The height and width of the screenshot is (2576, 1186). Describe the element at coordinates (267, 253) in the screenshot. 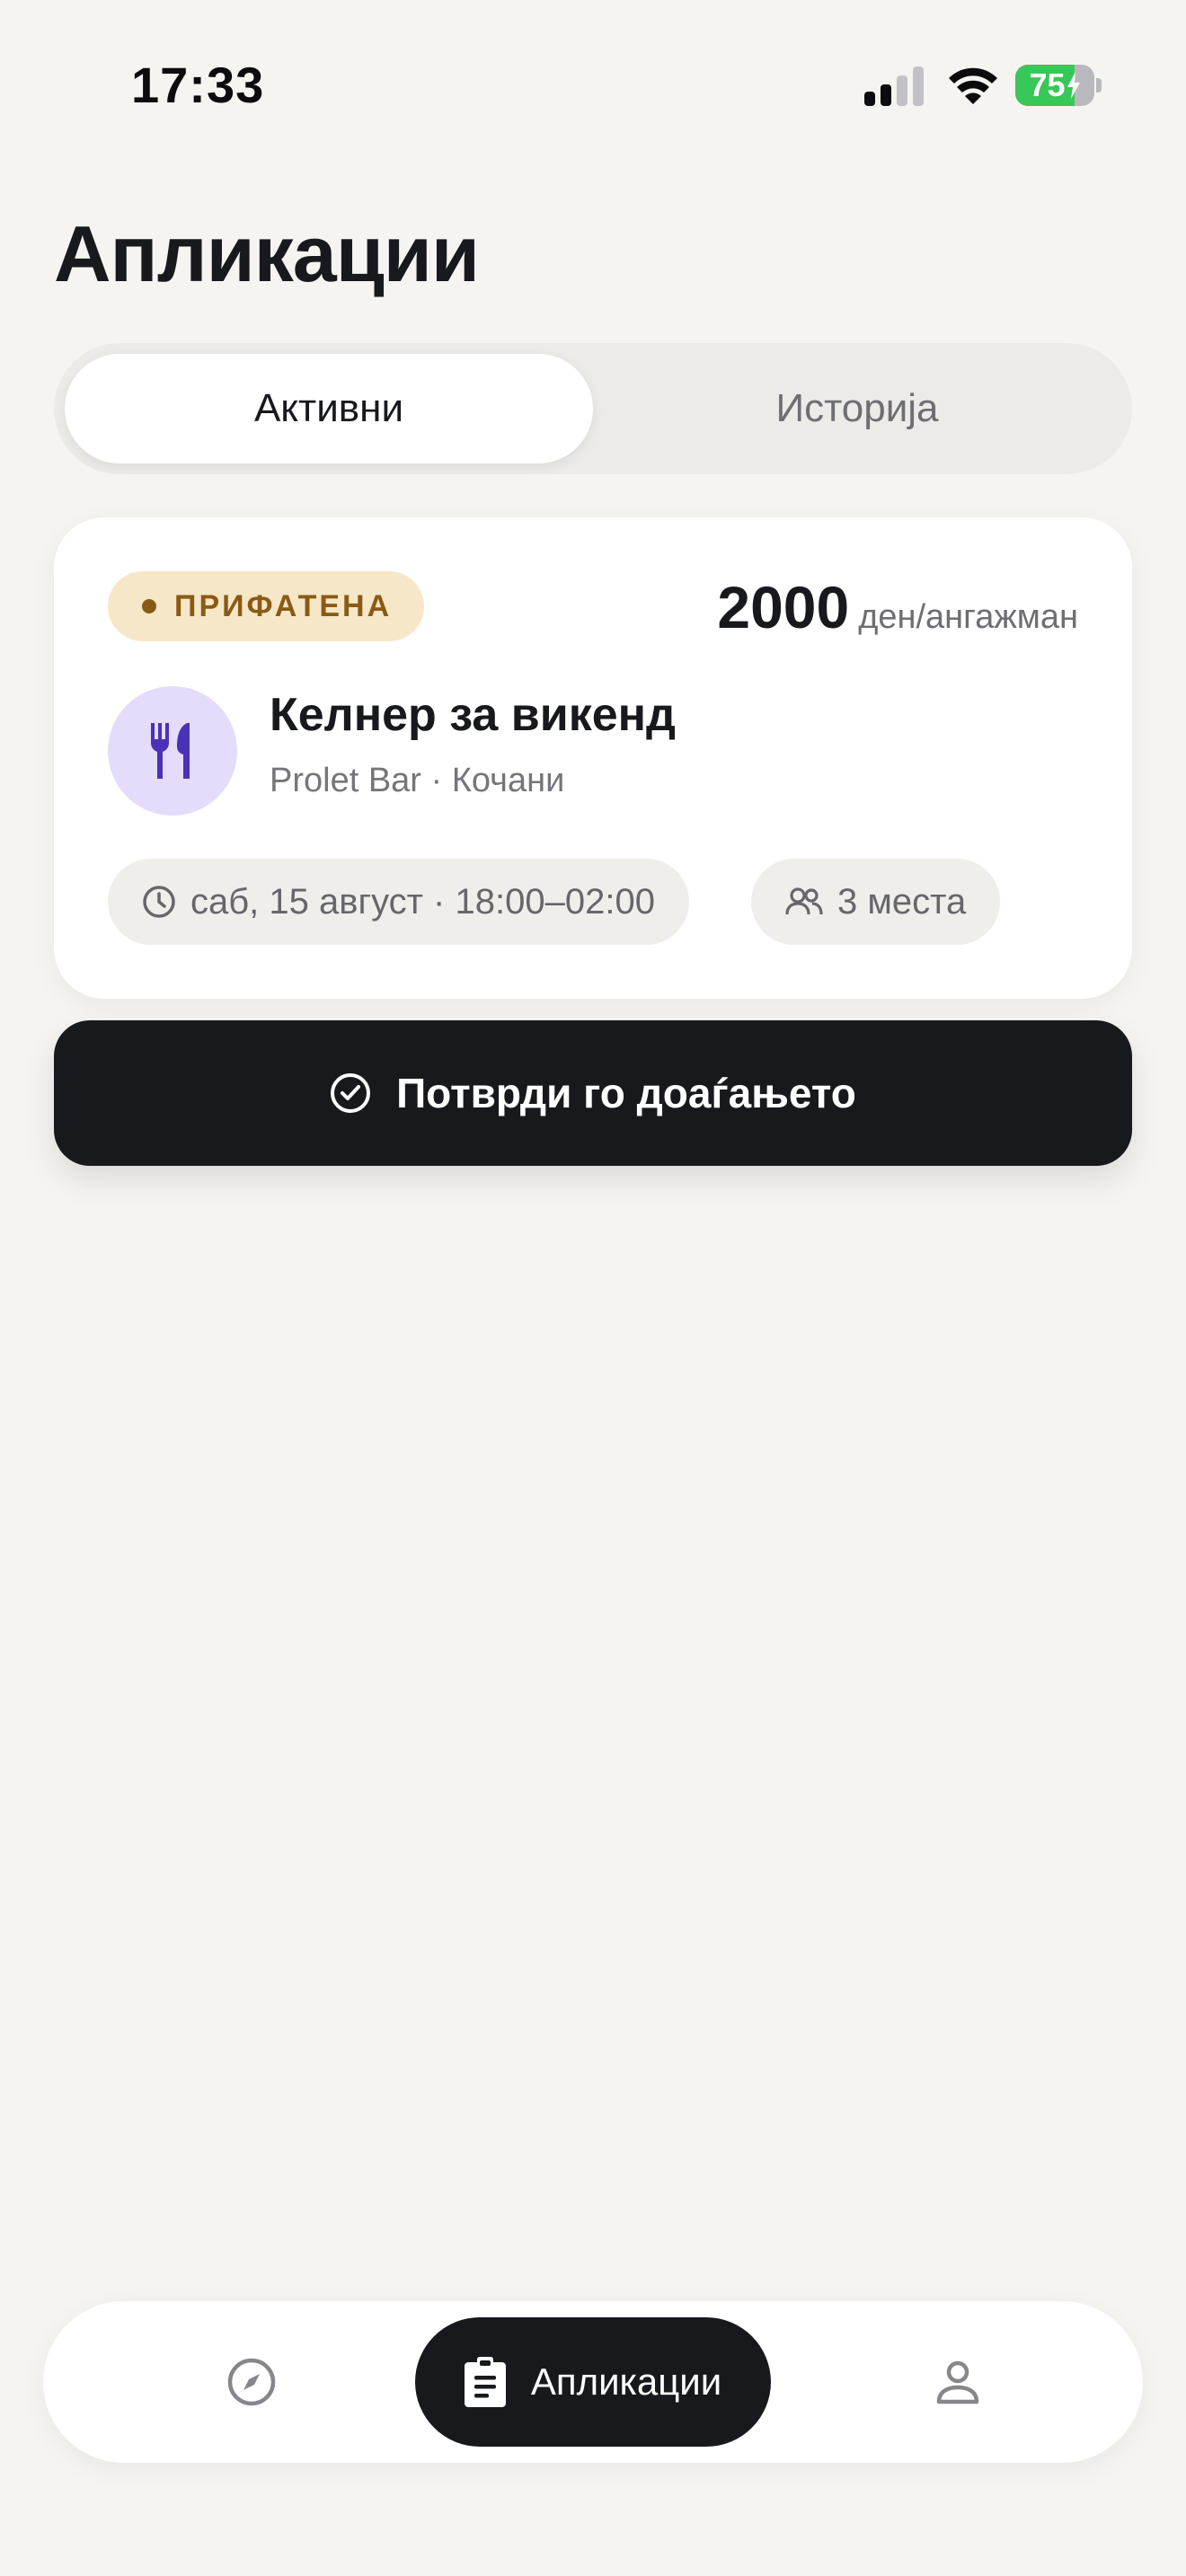

I see `page-title: Апликации` at that location.